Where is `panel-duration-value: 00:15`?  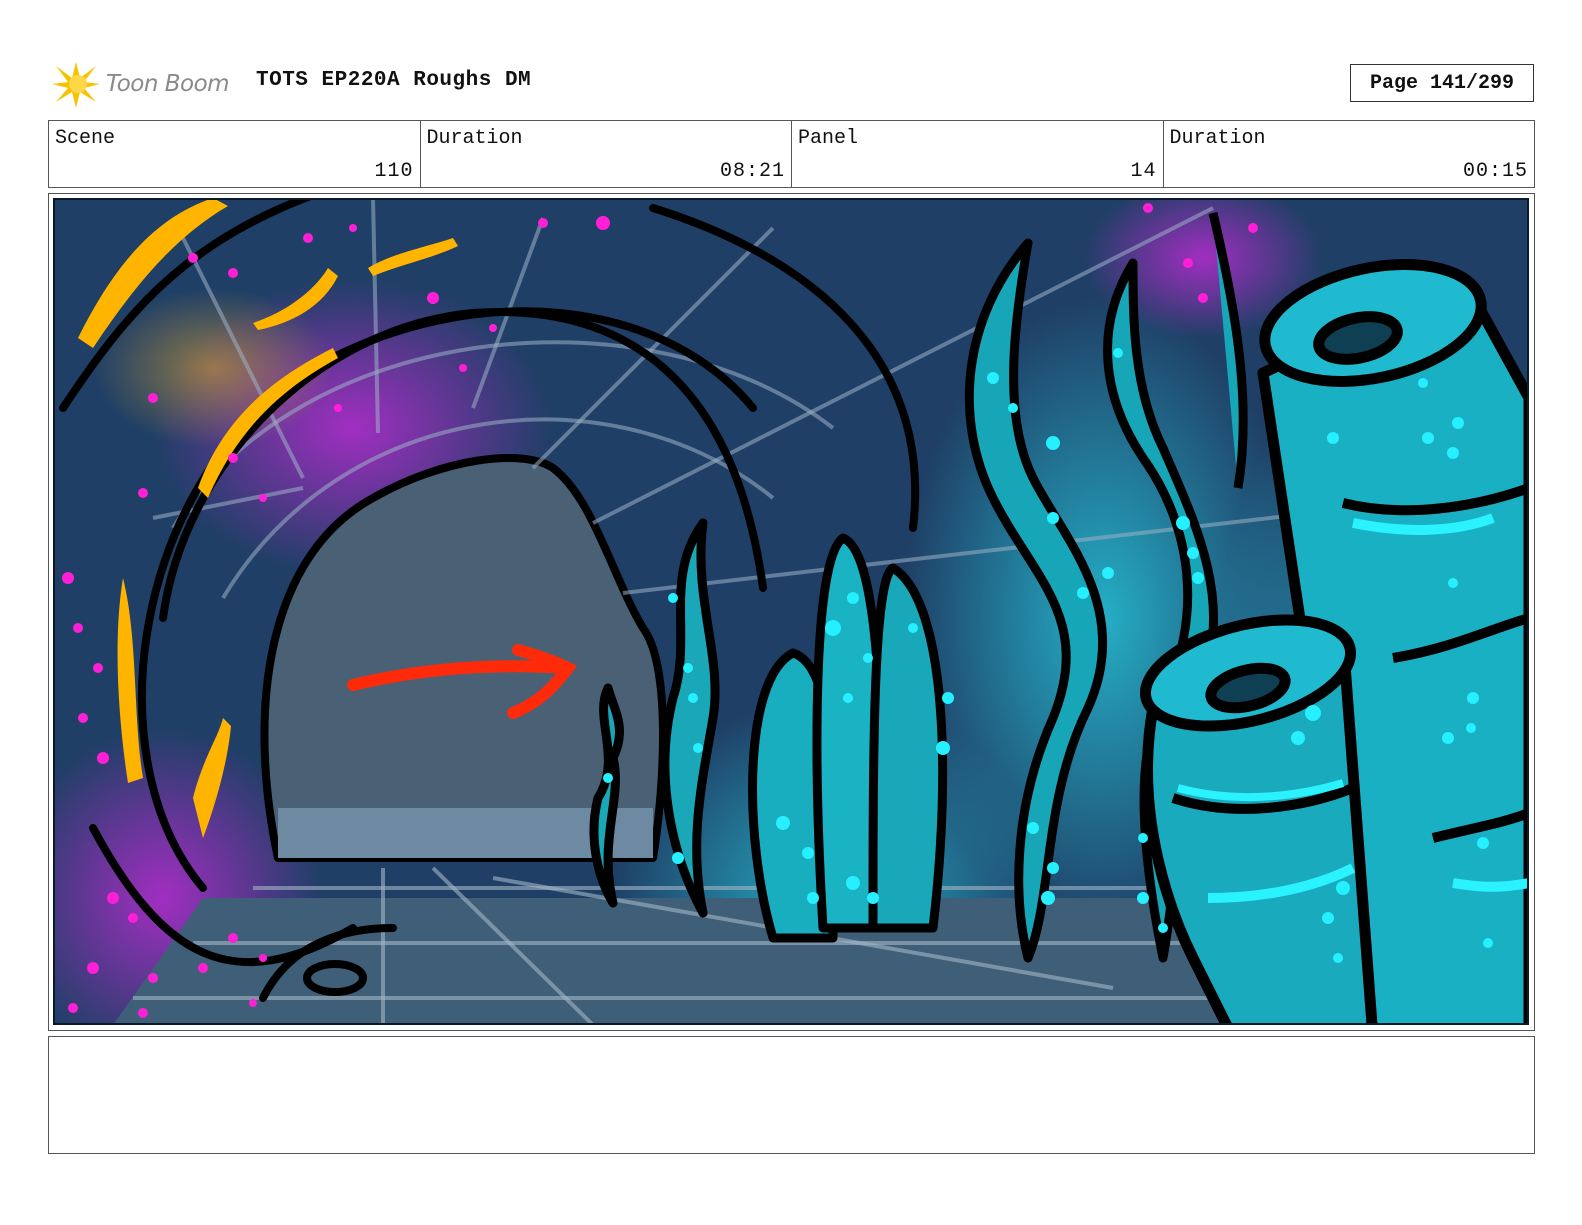 panel-duration-value: 00:15 is located at coordinates (1495, 171).